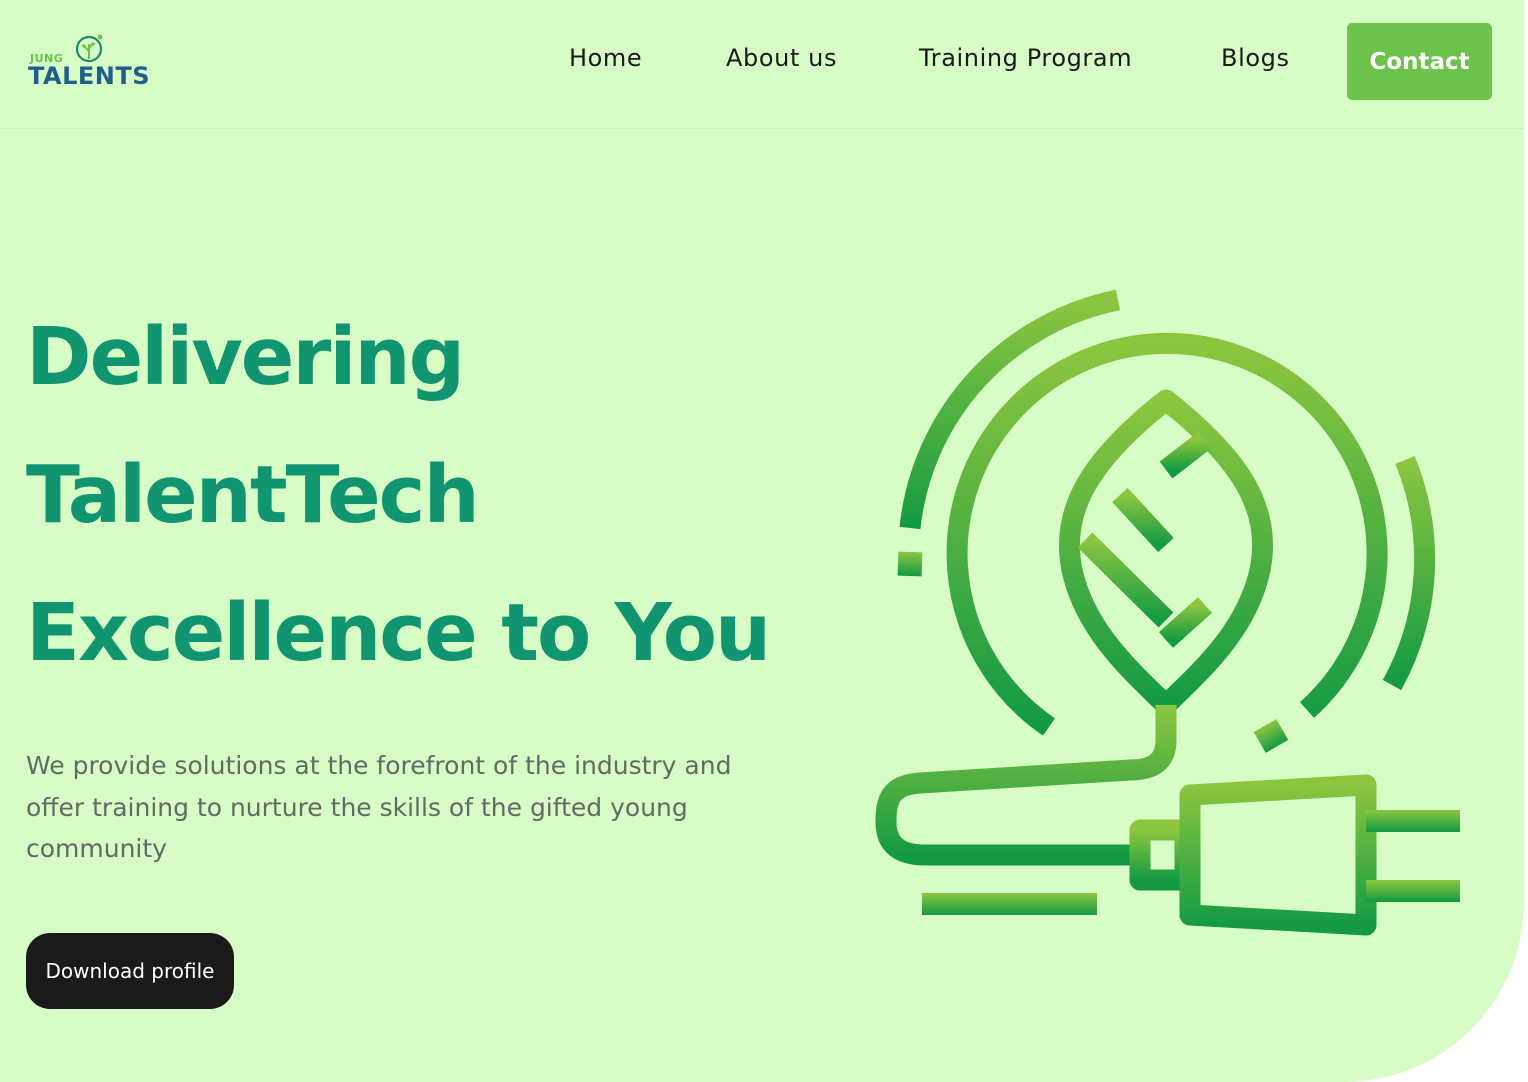  I want to click on nav-home: Home, so click(605, 58).